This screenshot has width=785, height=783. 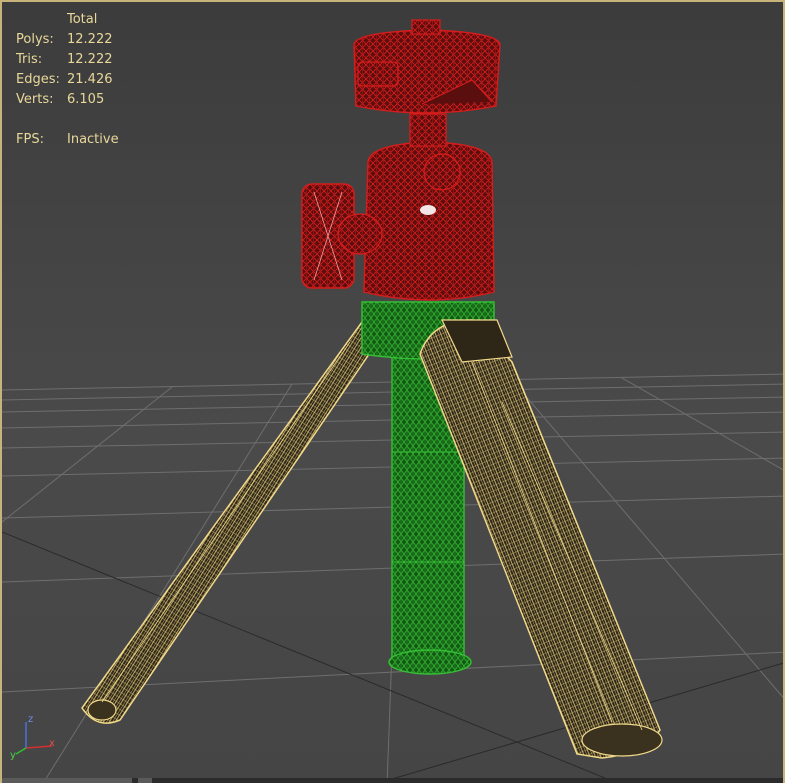 I want to click on stats-label: Verts:, so click(x=35, y=99).